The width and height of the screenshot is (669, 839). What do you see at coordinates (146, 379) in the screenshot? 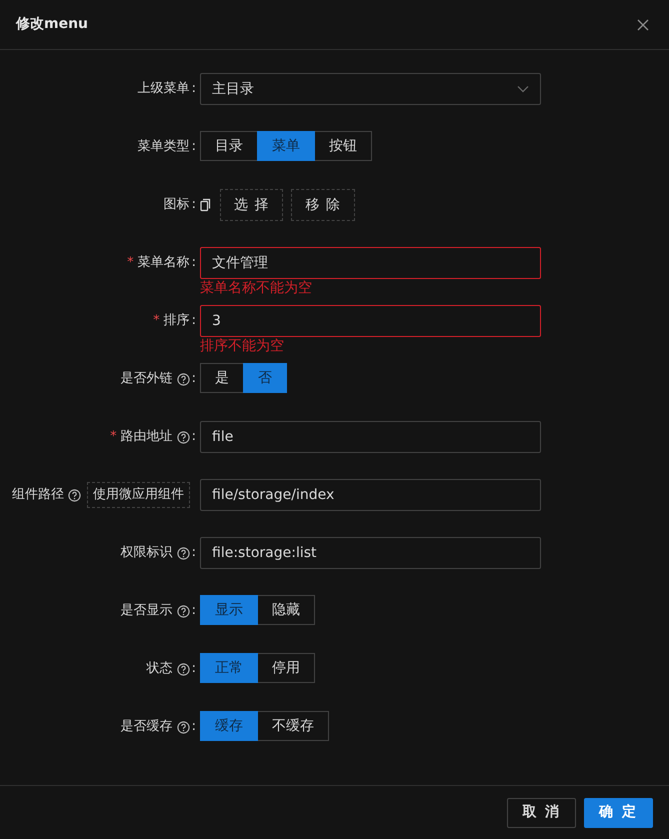
I see `field-label: 是否外链` at bounding box center [146, 379].